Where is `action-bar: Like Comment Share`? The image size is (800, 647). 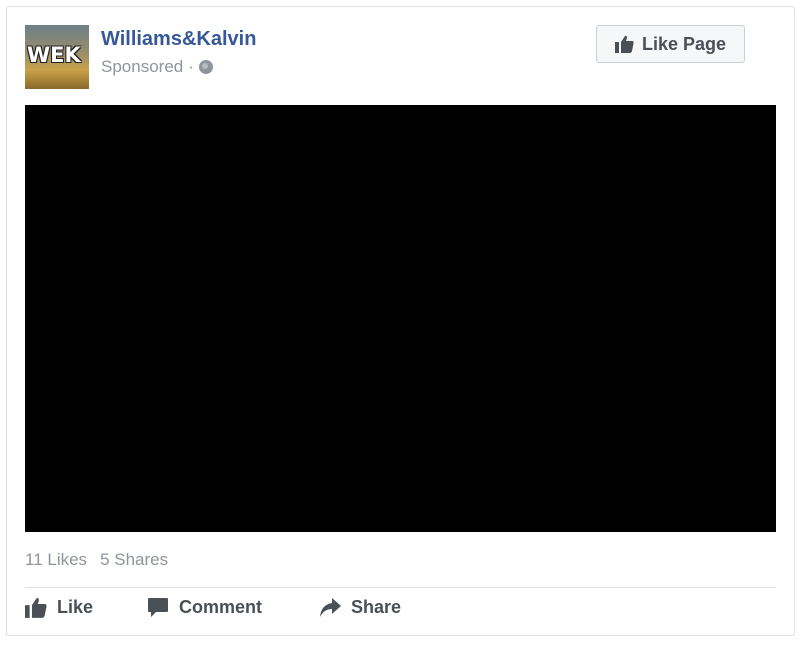
action-bar: Like Comment Share is located at coordinates (213, 607).